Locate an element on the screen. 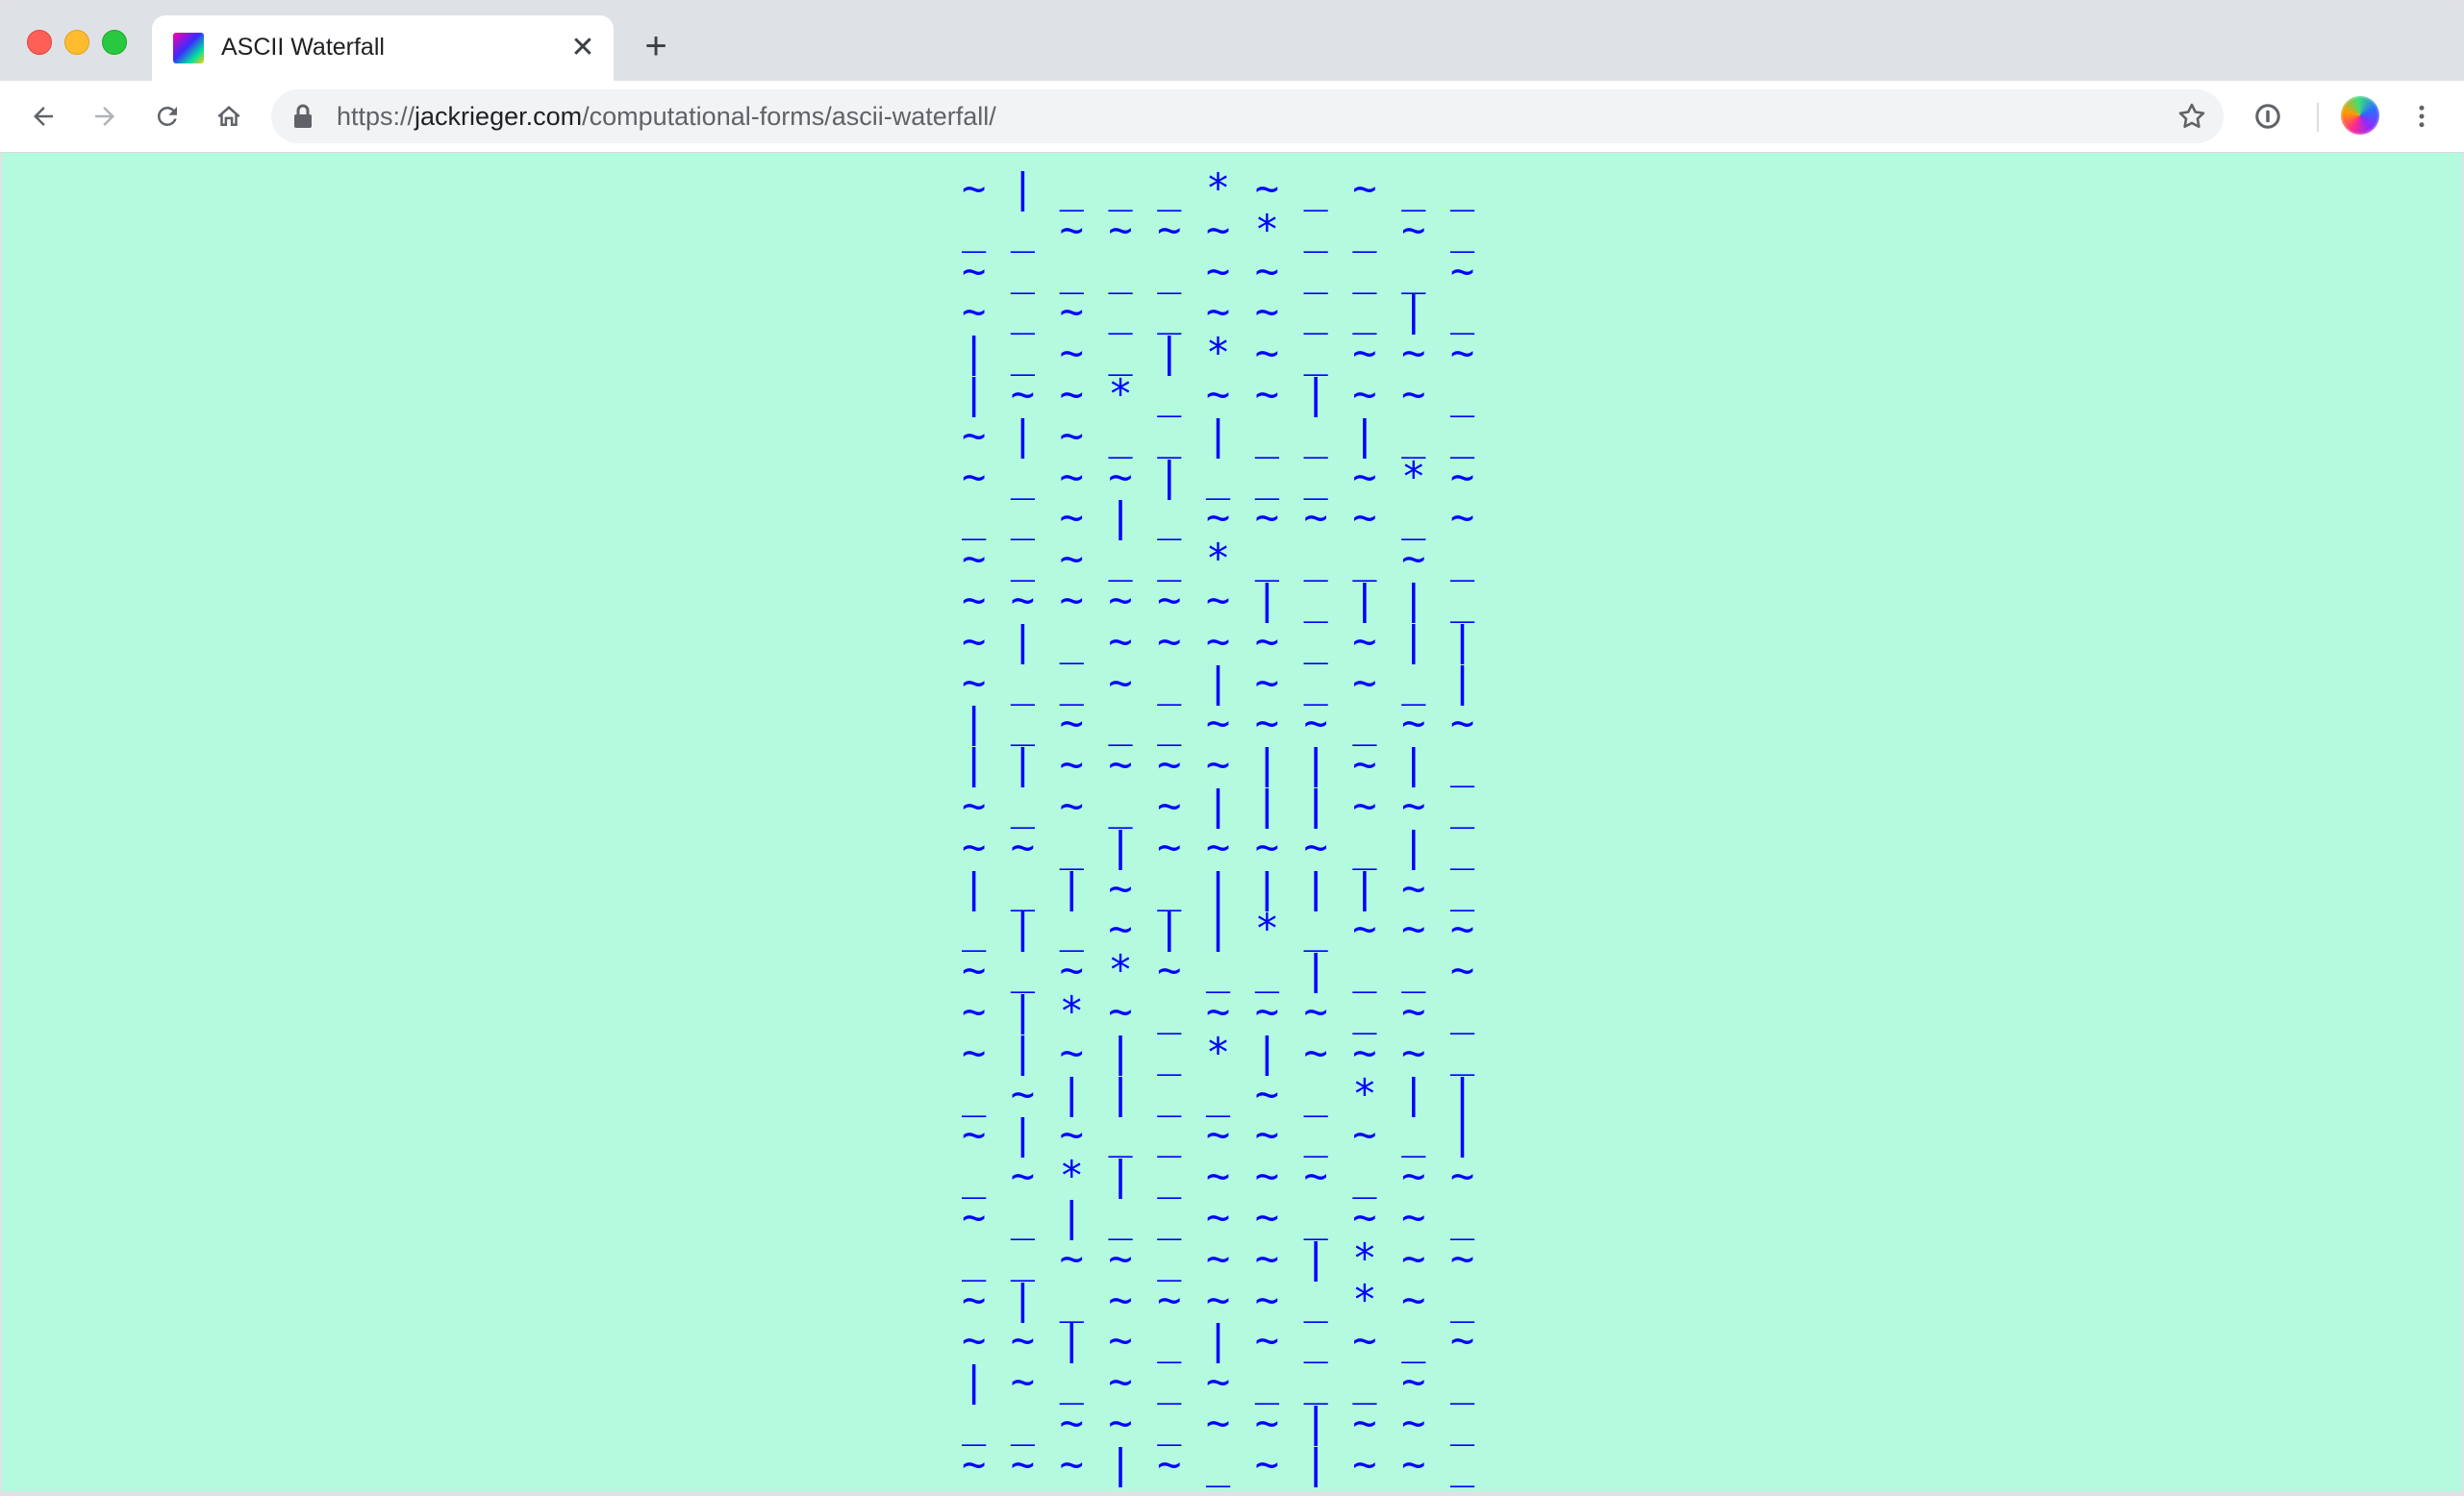 The width and height of the screenshot is (2464, 1496). waterfall-row: ~|_~~~~_~|| is located at coordinates (1230, 640).